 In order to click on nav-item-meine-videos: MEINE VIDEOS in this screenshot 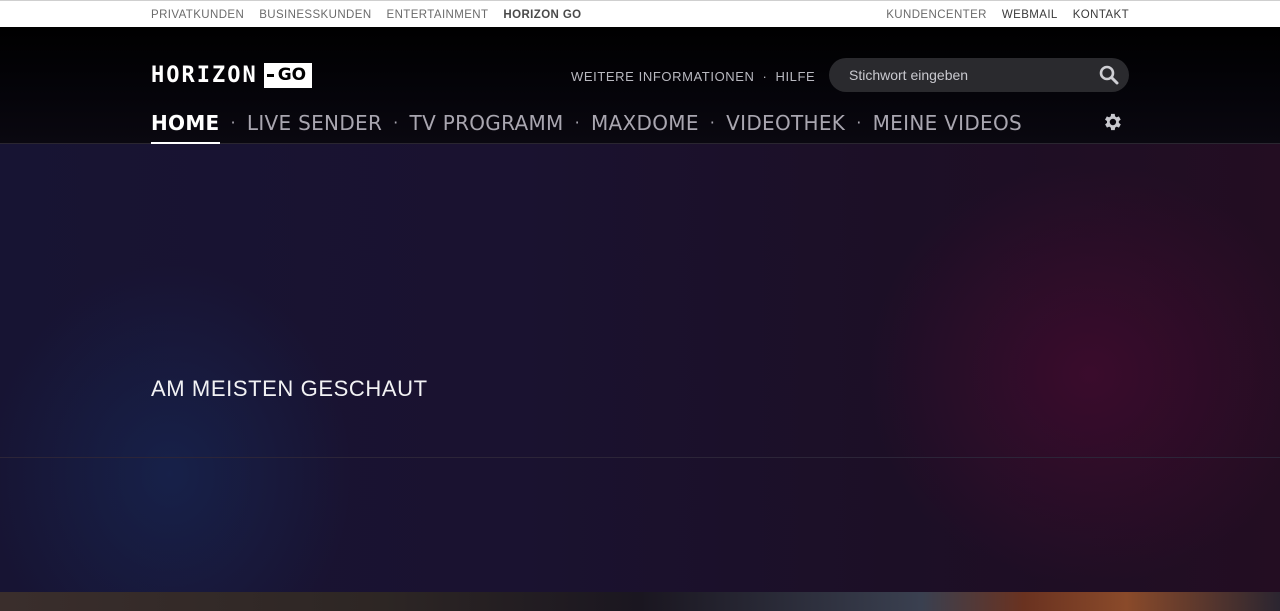, I will do `click(947, 127)`.